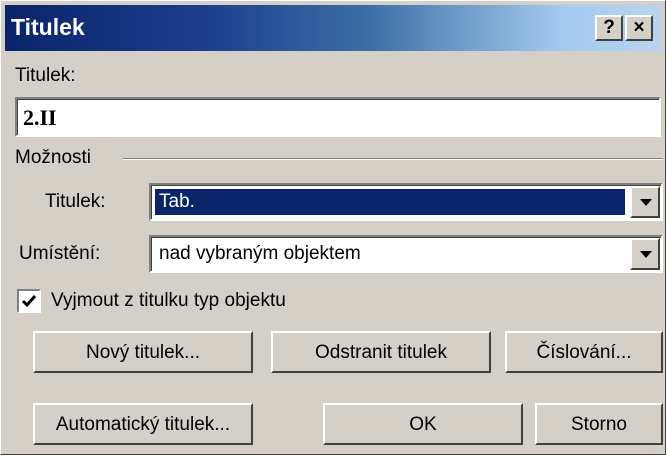 The image size is (668, 457). Describe the element at coordinates (260, 253) in the screenshot. I see `position-value: nad vybraným objektem` at that location.